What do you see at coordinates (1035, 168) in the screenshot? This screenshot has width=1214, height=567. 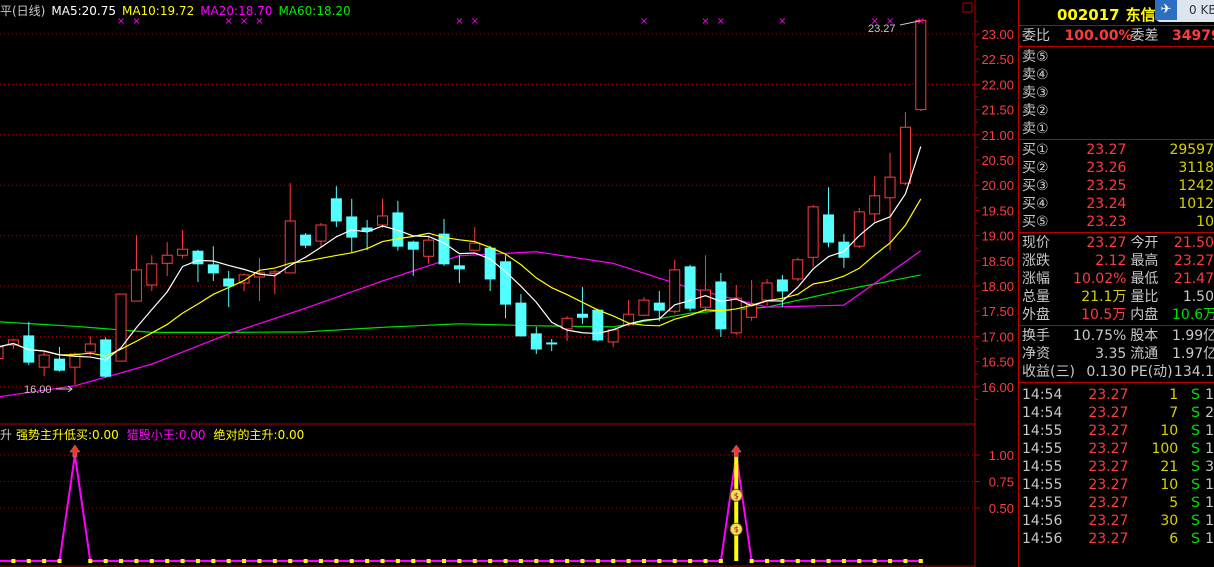 I see `buy-label: 买②` at bounding box center [1035, 168].